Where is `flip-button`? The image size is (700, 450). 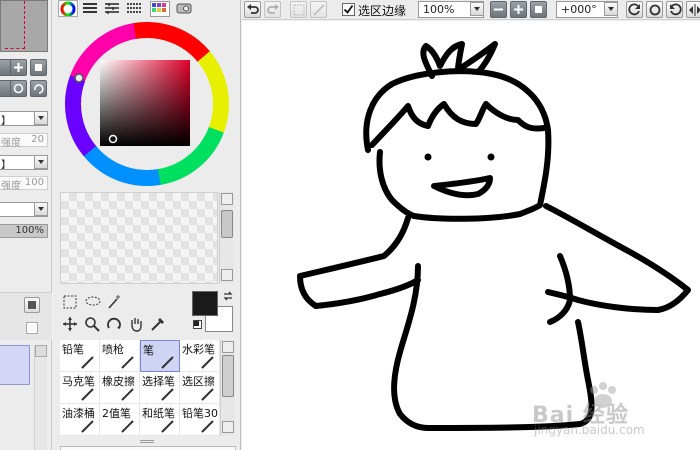 flip-button is located at coordinates (693, 9).